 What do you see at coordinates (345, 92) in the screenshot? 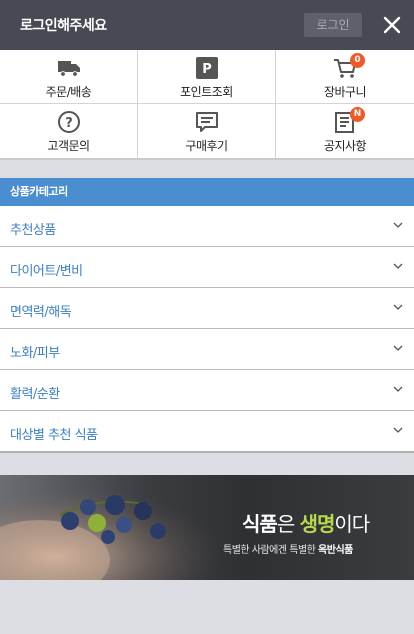
I see `quick-item-label: 장바구니` at bounding box center [345, 92].